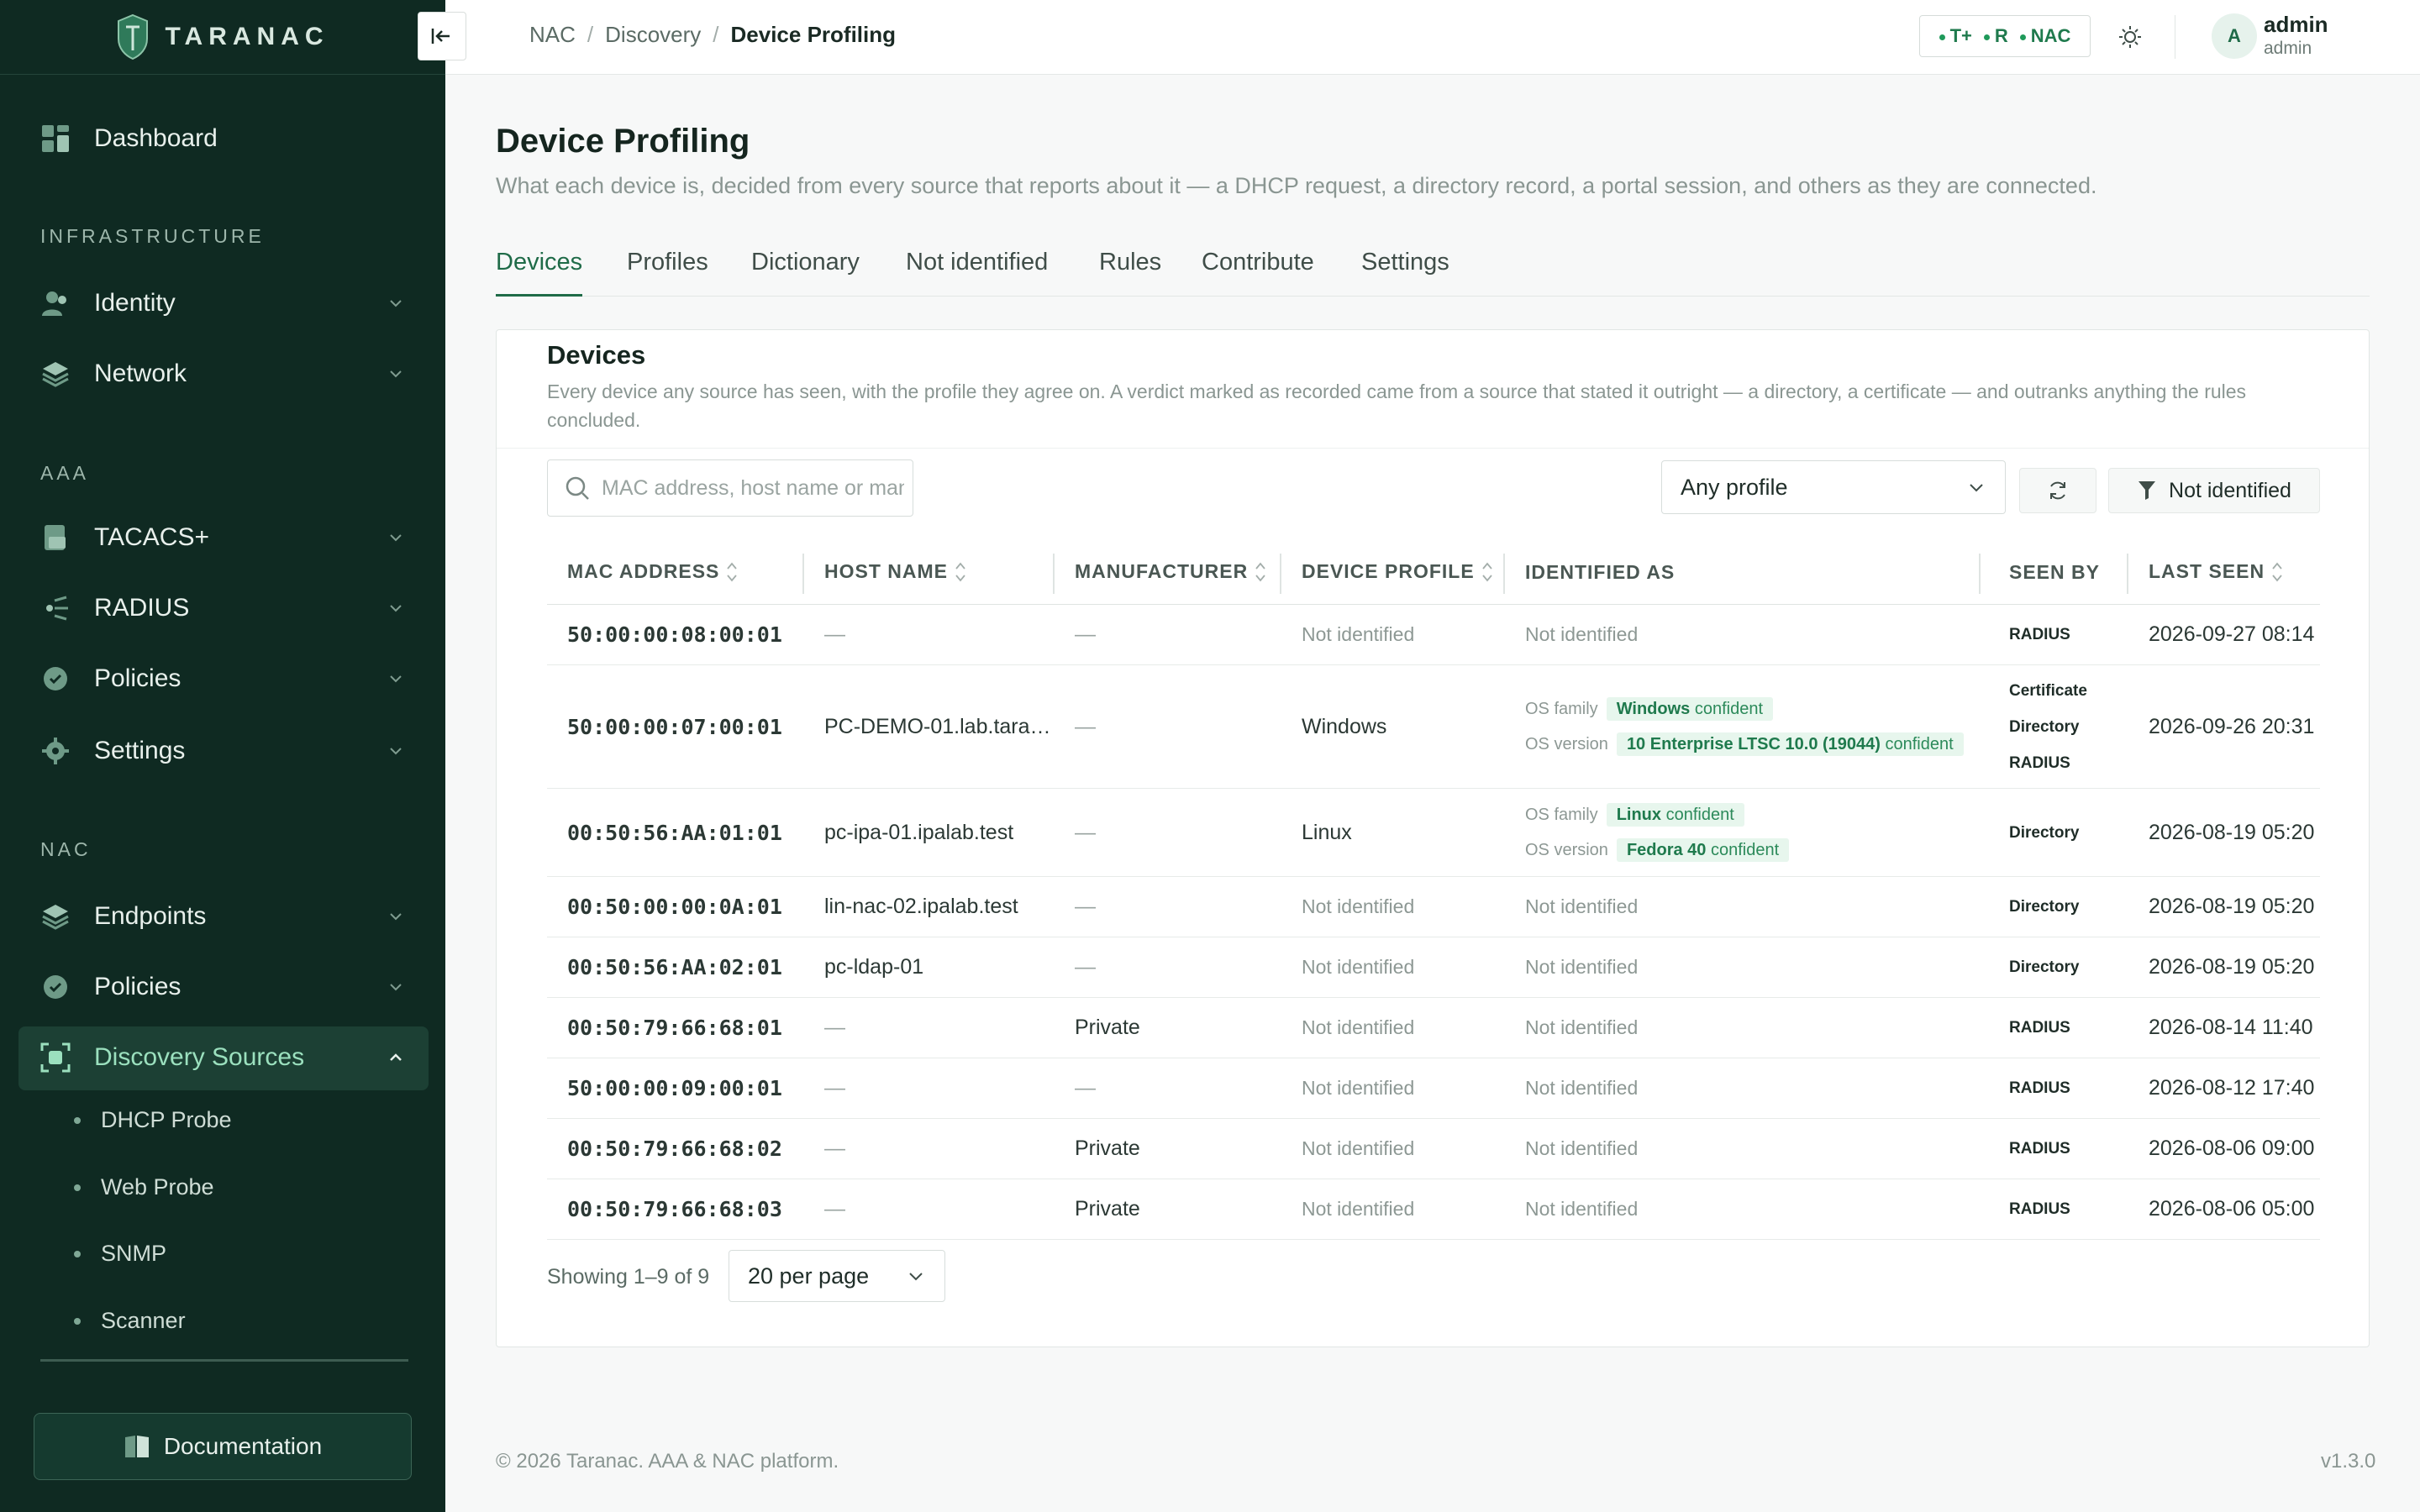  Describe the element at coordinates (2048, 690) in the screenshot. I see `source-tag: Certificate` at that location.